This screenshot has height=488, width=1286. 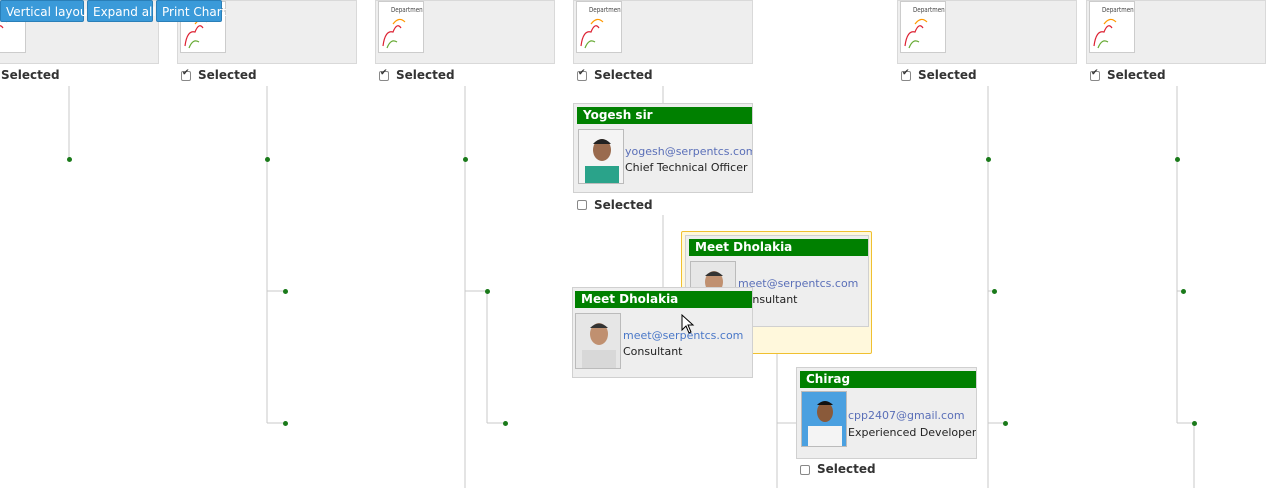 I want to click on employee-email: meet@serpentcs.com, so click(x=798, y=283).